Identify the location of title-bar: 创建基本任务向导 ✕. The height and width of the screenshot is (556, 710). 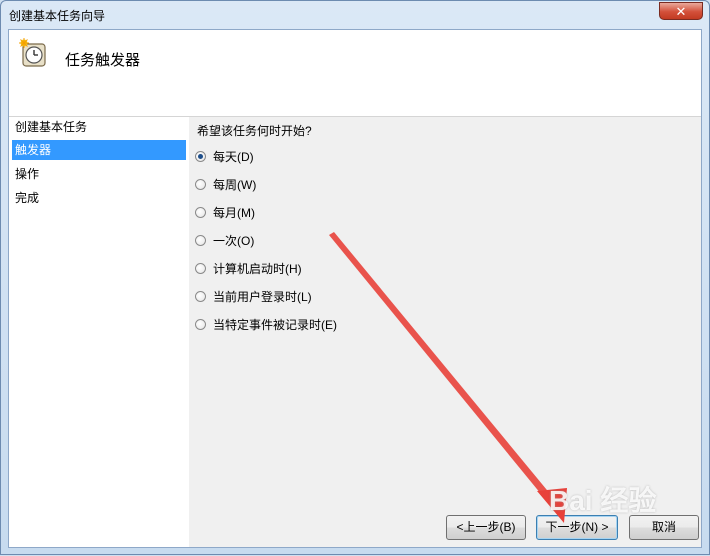
(355, 15).